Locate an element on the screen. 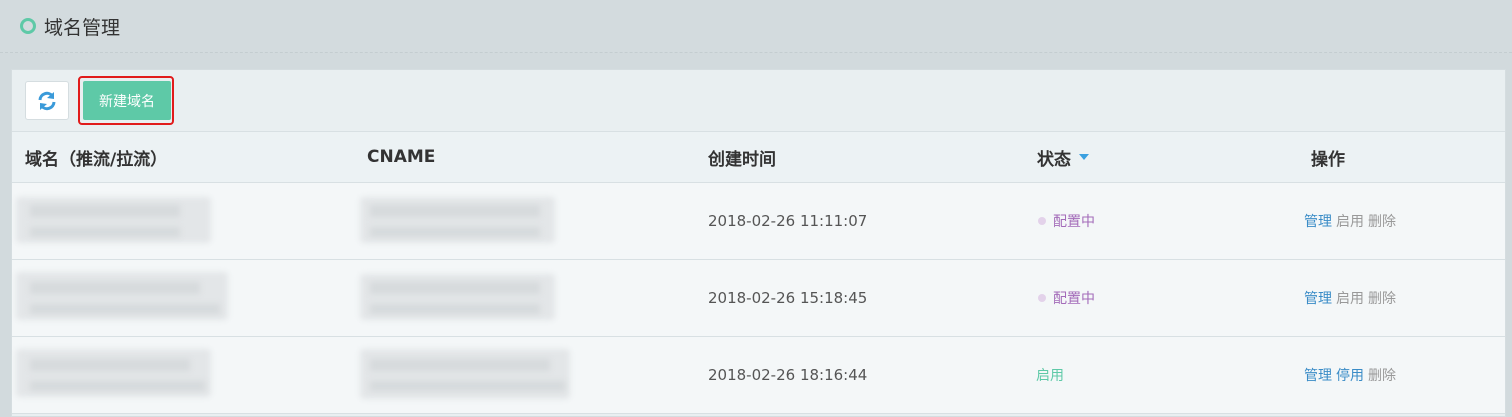 This screenshot has width=1512, height=417. disable-link: 停用 is located at coordinates (1350, 375).